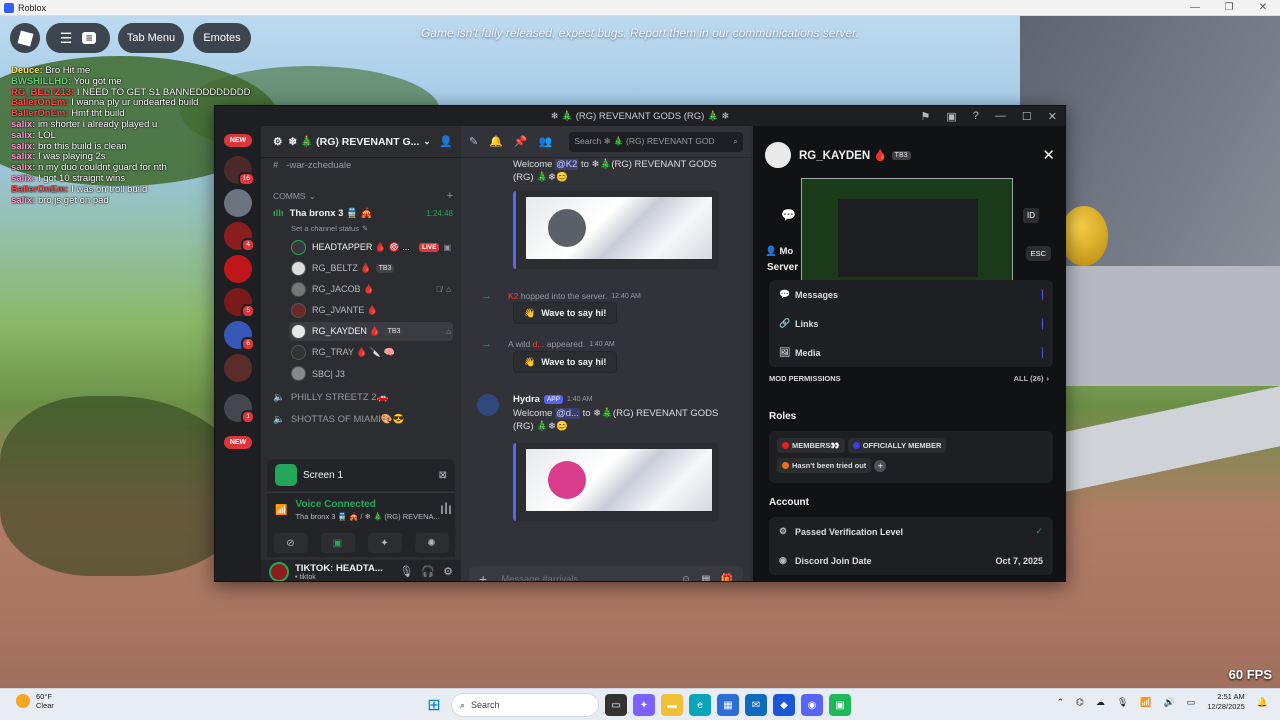  Describe the element at coordinates (363, 213) in the screenshot. I see `voice-channel-active: ıllı Tha bronx 3 🚆 🎪 1:24:48` at that location.